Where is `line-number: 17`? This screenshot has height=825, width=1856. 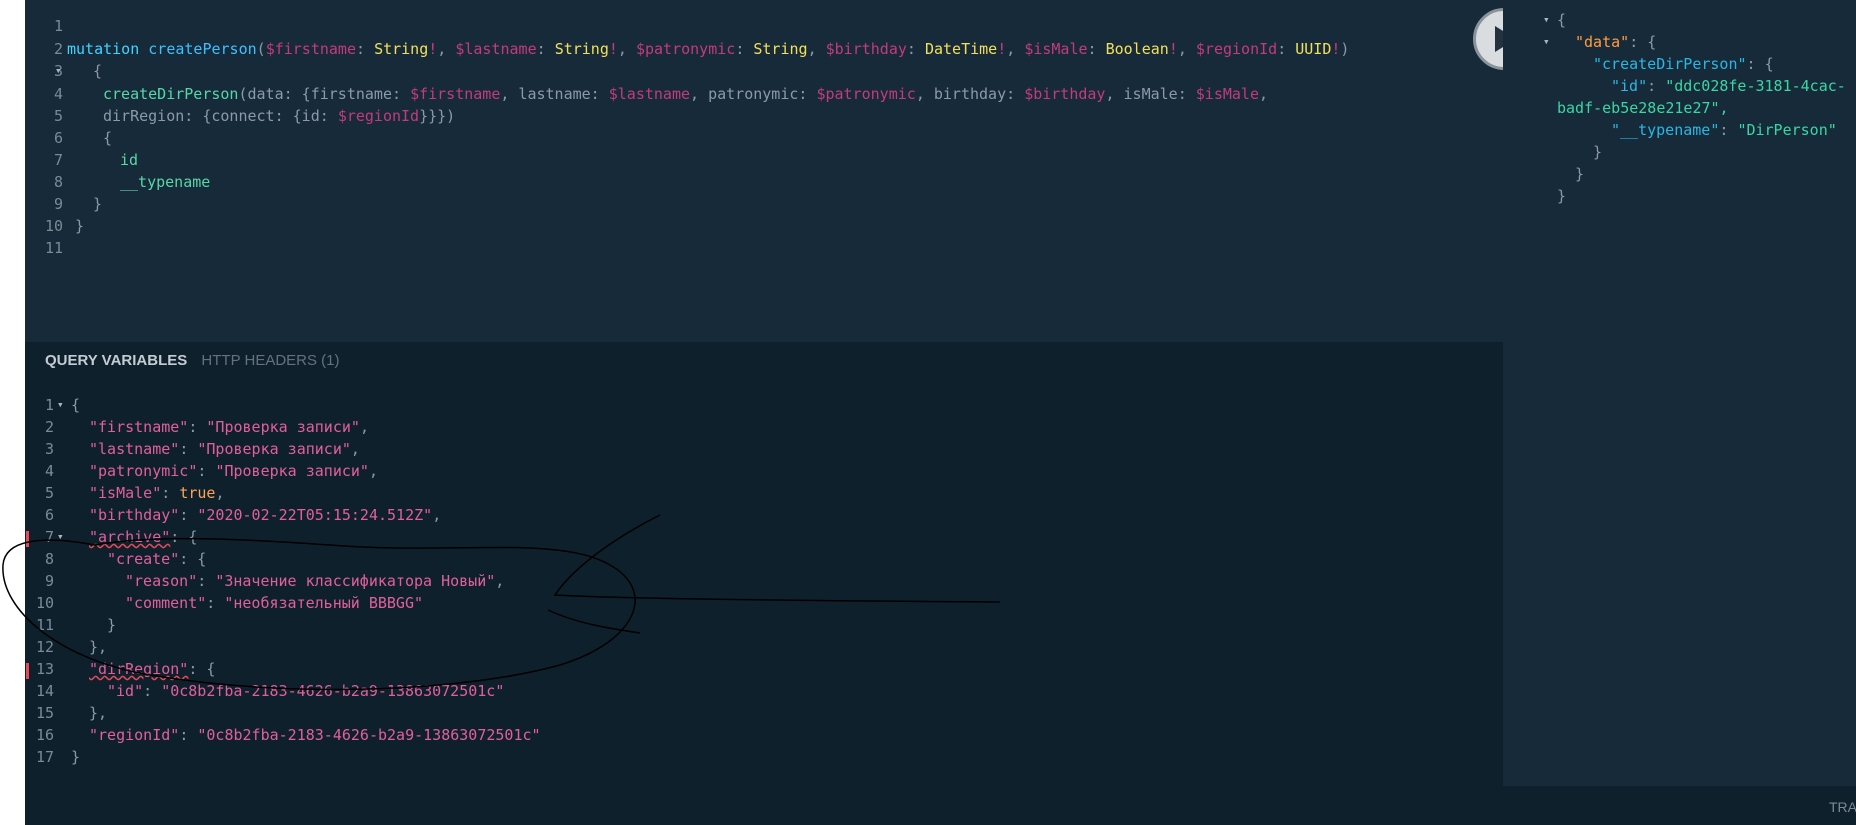
line-number: 17 is located at coordinates (44, 757).